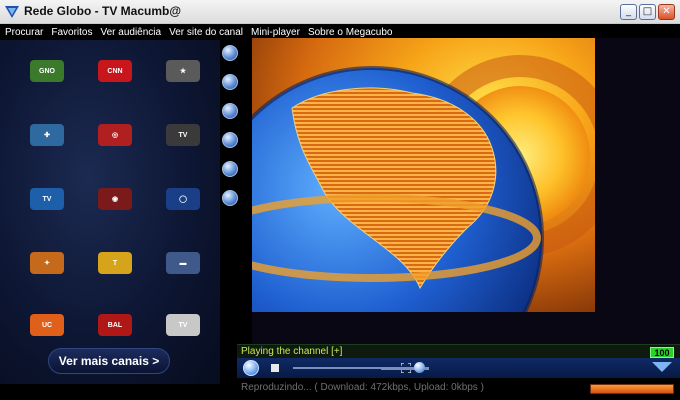 This screenshot has height=400, width=680. I want to click on buffer-fill, so click(632, 389).